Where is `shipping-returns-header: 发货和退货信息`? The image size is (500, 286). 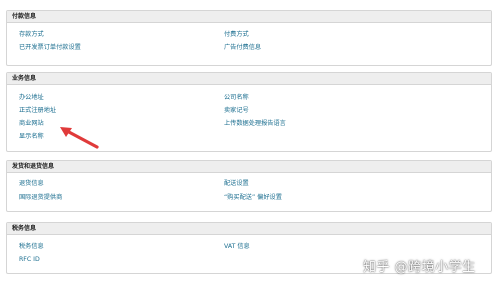
shipping-returns-header: 发货和退货信息 is located at coordinates (249, 167).